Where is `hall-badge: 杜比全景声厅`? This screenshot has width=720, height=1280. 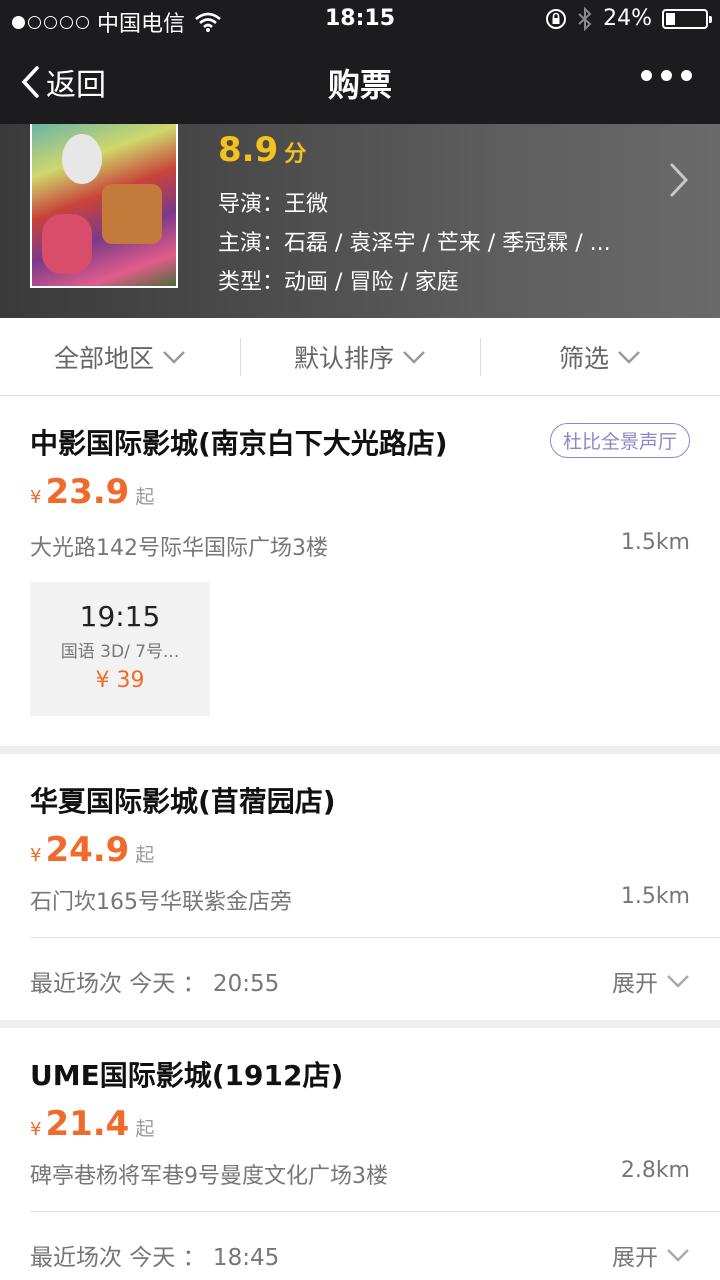 hall-badge: 杜比全景声厅 is located at coordinates (619, 440).